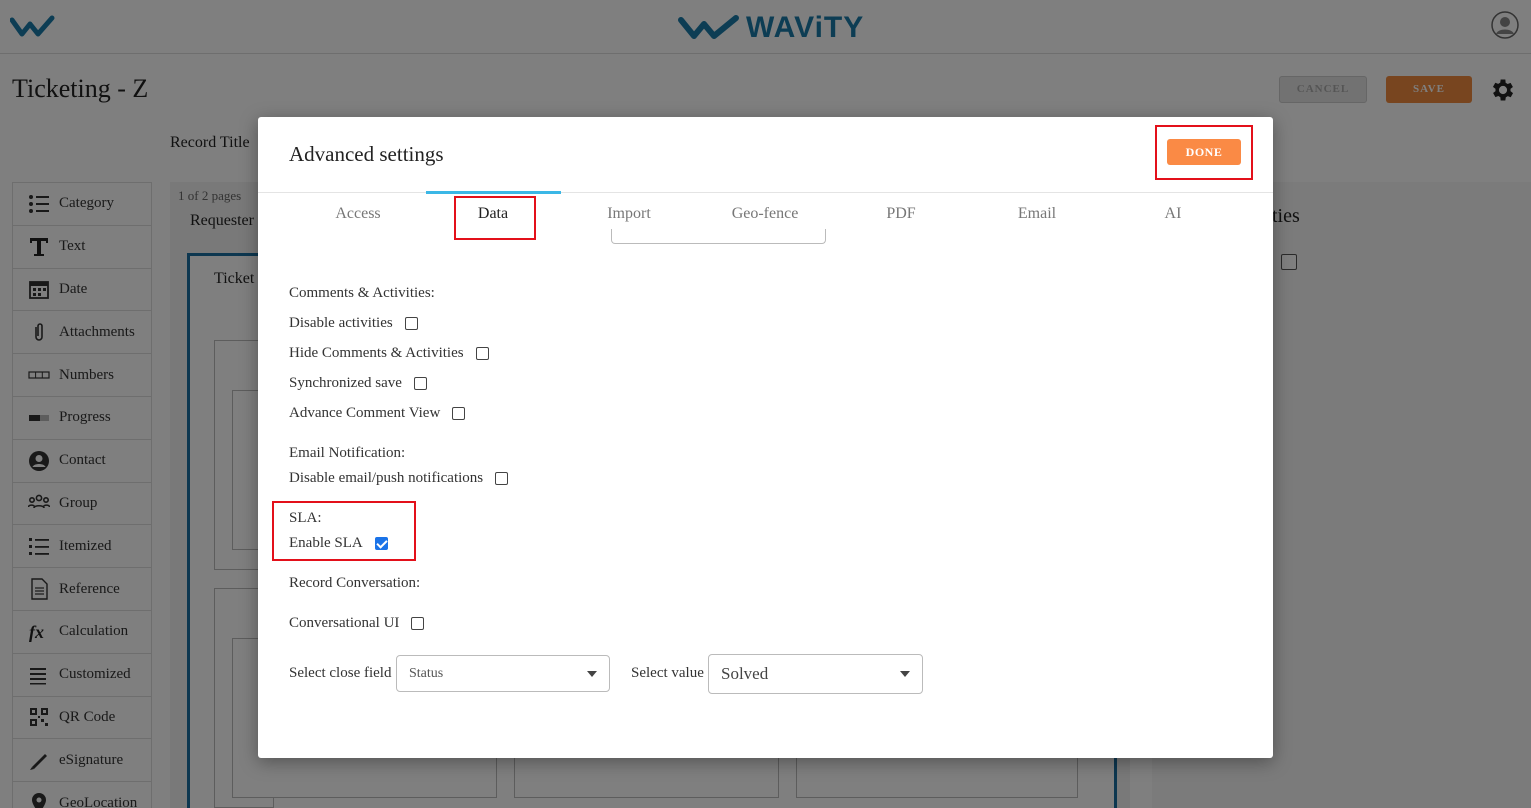 The image size is (1531, 808). What do you see at coordinates (765, 214) in the screenshot?
I see `tab-geo-fence: Geo-fence` at bounding box center [765, 214].